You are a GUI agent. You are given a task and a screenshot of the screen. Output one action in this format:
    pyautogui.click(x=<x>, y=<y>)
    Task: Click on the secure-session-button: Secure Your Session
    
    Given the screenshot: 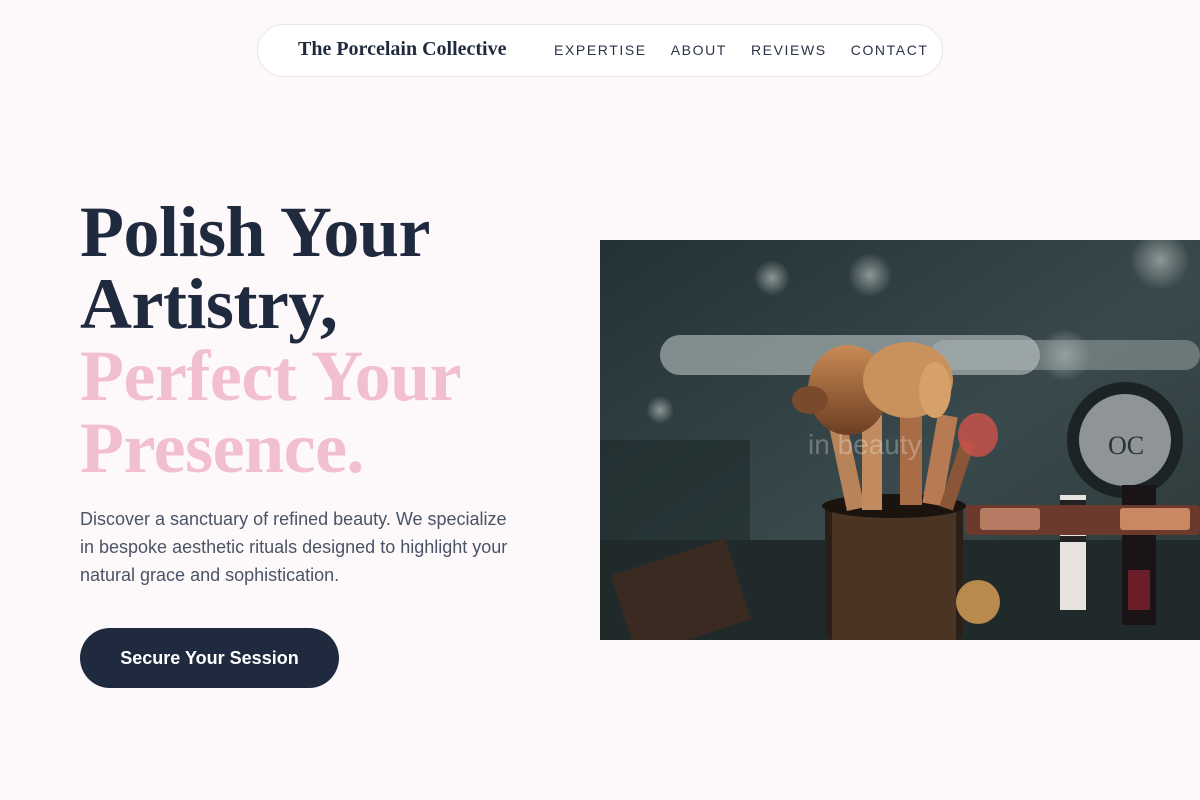 What is the action you would take?
    pyautogui.click(x=209, y=658)
    